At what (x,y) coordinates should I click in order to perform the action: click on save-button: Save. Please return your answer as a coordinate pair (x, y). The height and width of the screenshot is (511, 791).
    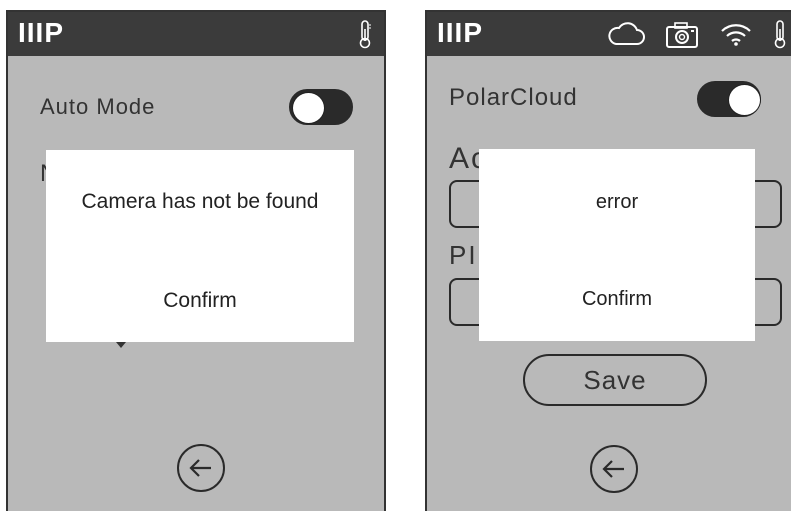
    Looking at the image, I should click on (615, 380).